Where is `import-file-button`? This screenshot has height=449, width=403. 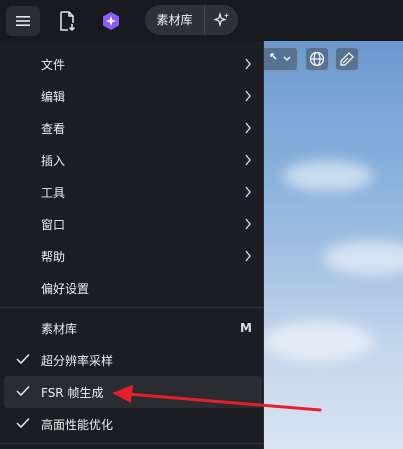
import-file-button is located at coordinates (67, 21).